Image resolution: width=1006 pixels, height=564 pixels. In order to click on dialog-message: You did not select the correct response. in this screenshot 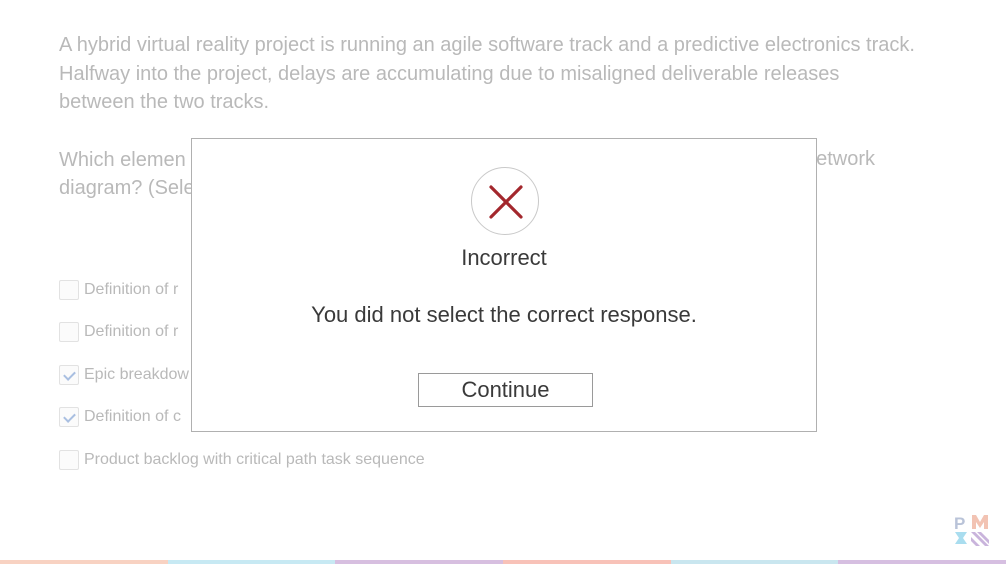, I will do `click(504, 314)`.